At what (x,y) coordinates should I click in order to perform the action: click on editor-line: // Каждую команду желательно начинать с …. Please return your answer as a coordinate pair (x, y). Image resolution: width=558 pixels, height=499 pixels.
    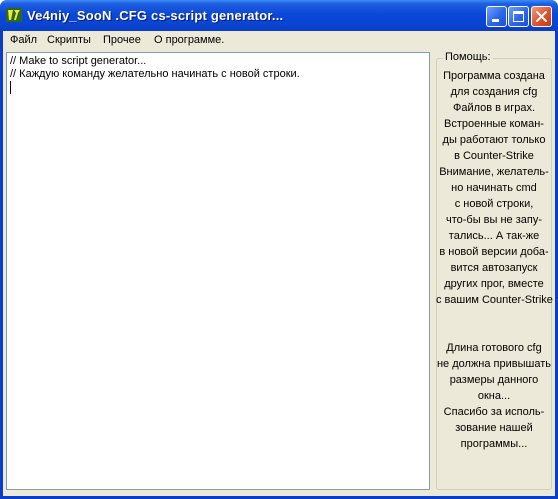
    Looking at the image, I should click on (155, 74).